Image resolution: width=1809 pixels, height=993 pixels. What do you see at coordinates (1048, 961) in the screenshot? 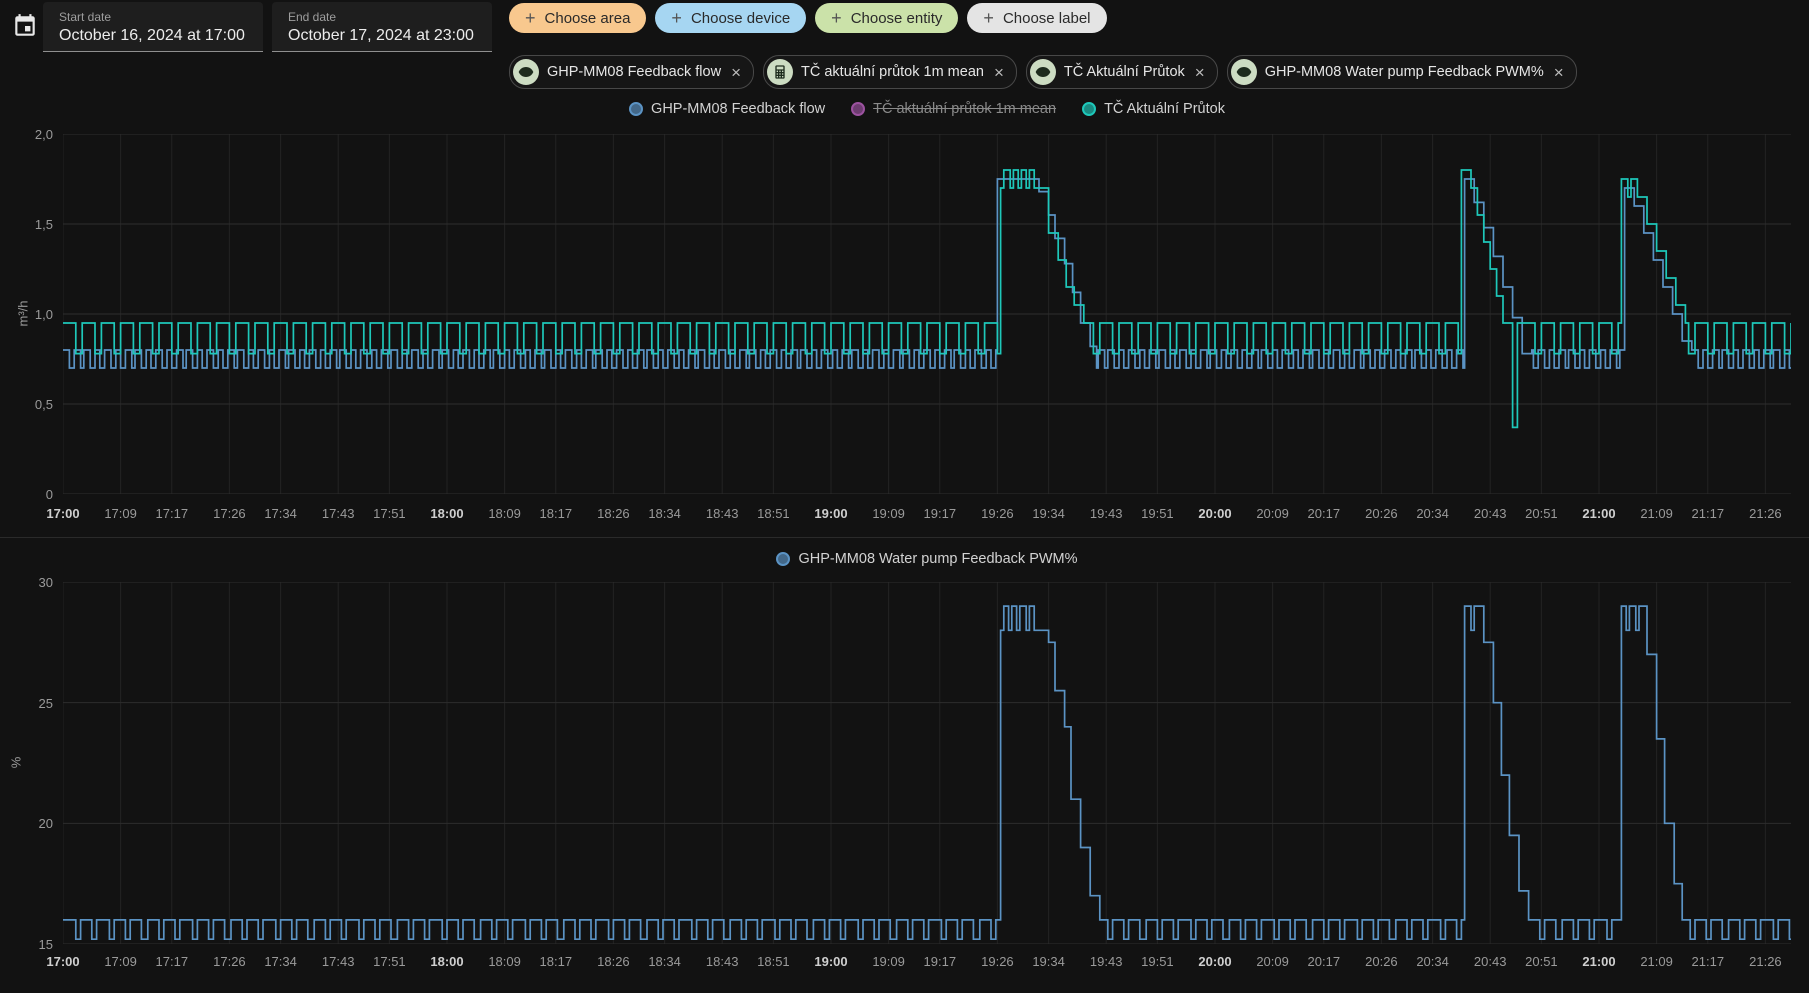
I see `x-axis-tick-label: 19:34` at bounding box center [1048, 961].